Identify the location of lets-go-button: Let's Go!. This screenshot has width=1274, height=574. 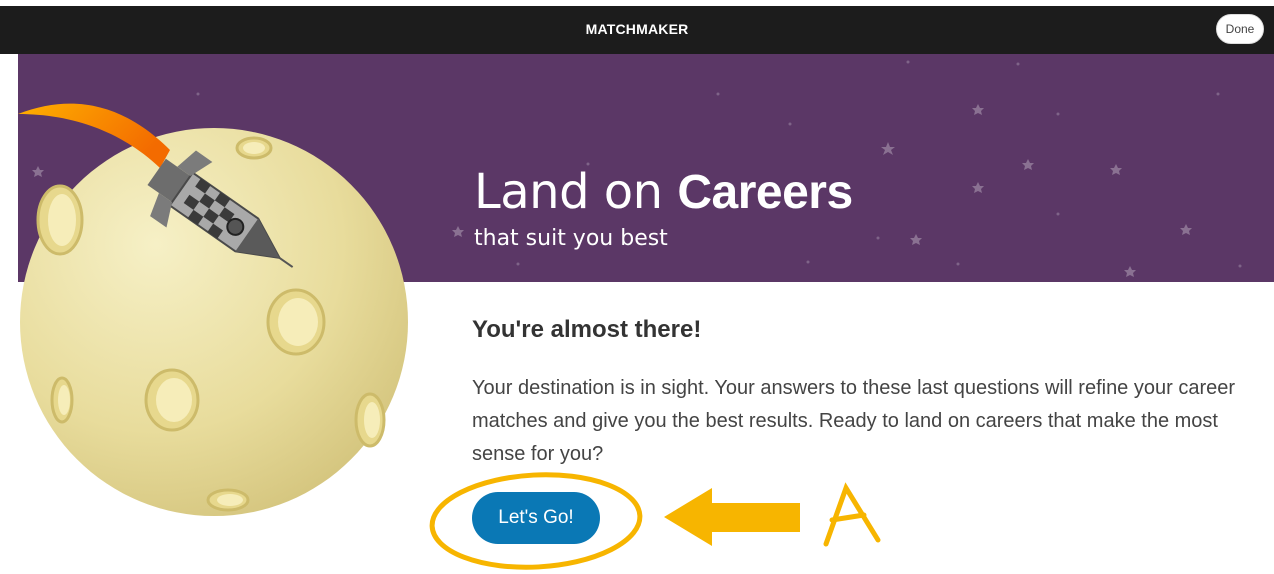
(536, 518).